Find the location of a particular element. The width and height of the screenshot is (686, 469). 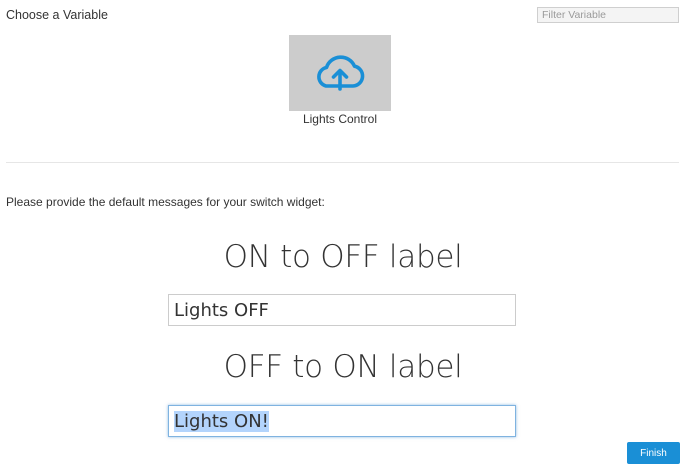

variable-tile is located at coordinates (340, 73).